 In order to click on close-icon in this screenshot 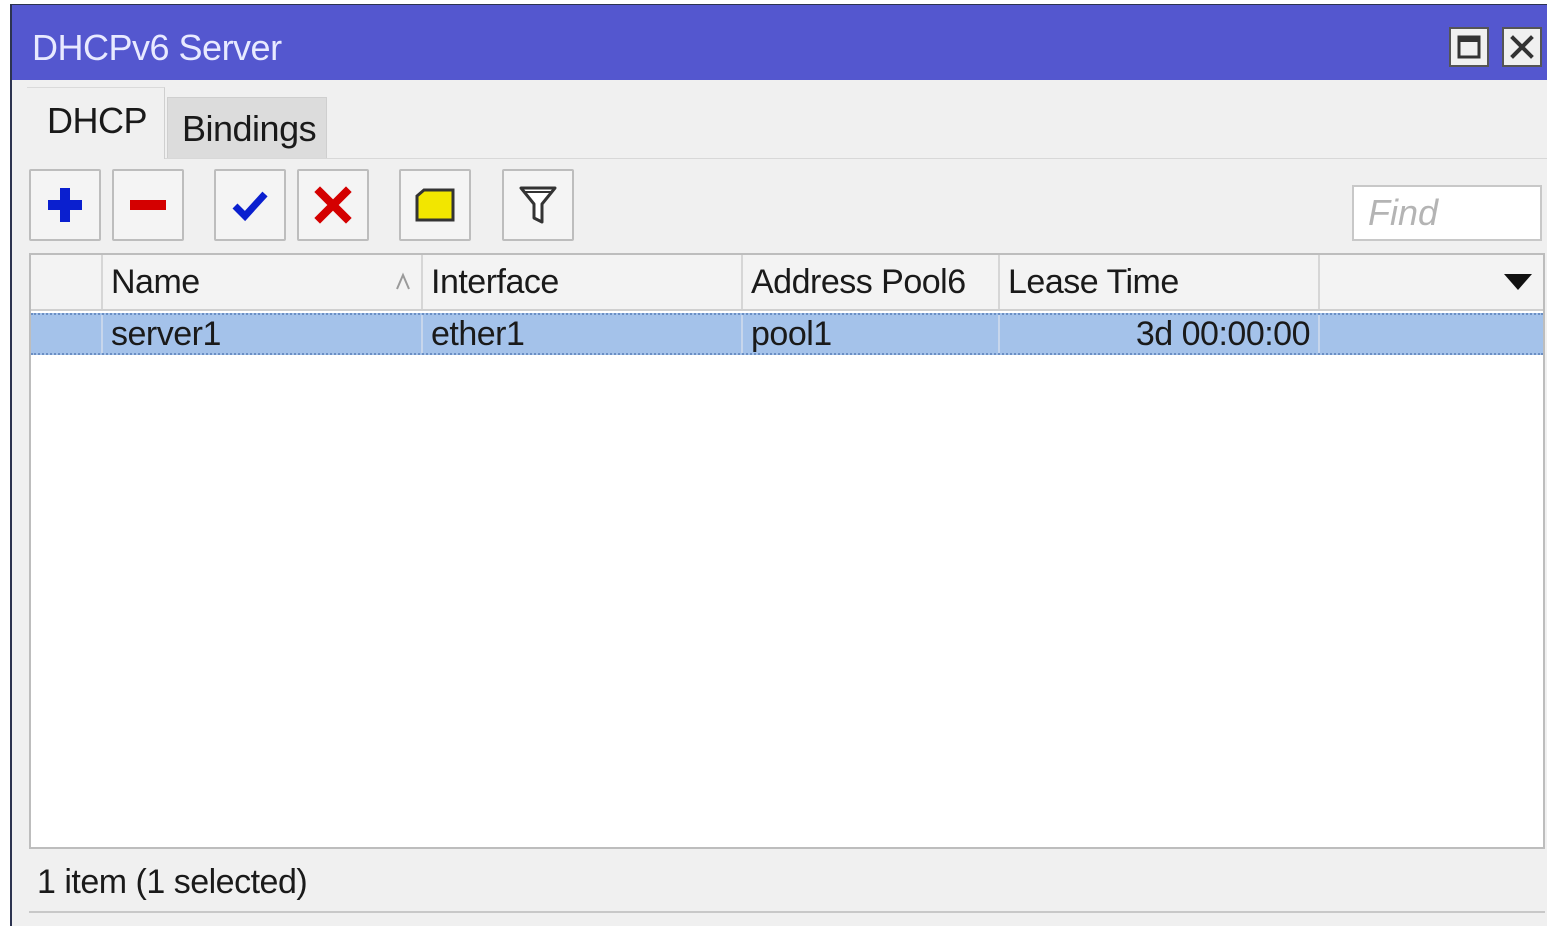, I will do `click(1522, 47)`.